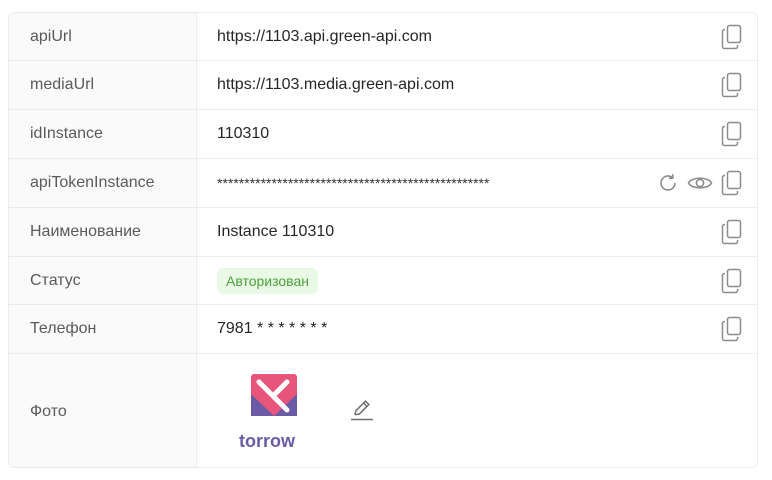 The height and width of the screenshot is (480, 772). I want to click on row-name: Наименование Instance 110310, so click(383, 232).